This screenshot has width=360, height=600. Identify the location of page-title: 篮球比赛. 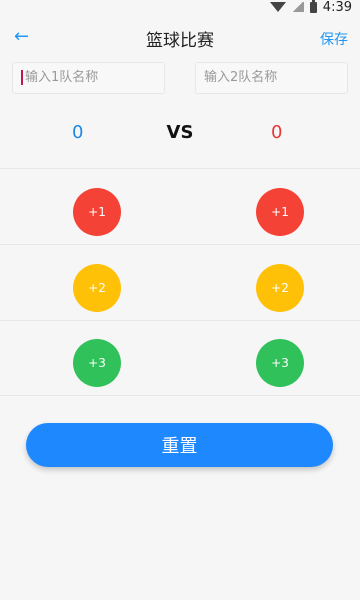
(180, 41).